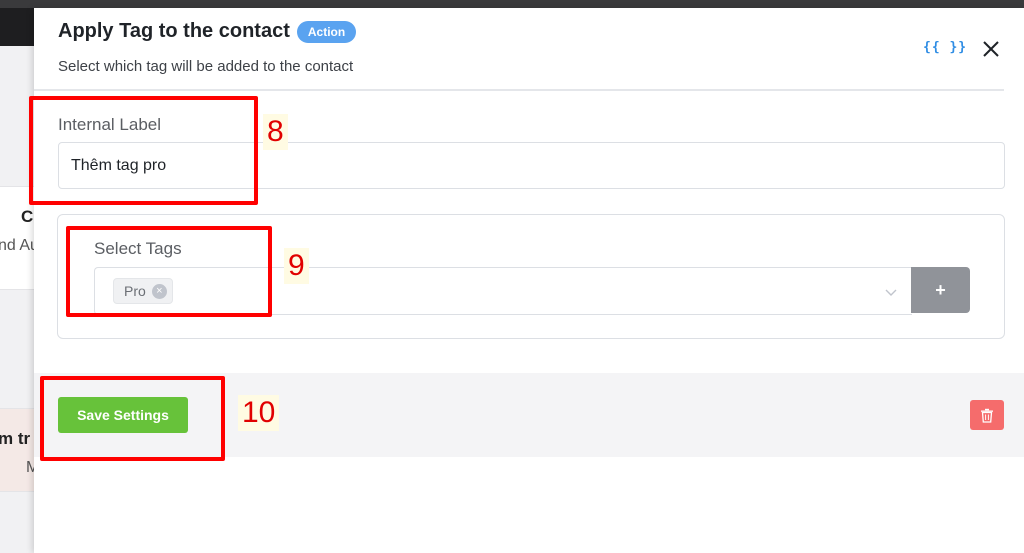 The width and height of the screenshot is (1024, 553). I want to click on background-card: m tr M, so click(17, 450).